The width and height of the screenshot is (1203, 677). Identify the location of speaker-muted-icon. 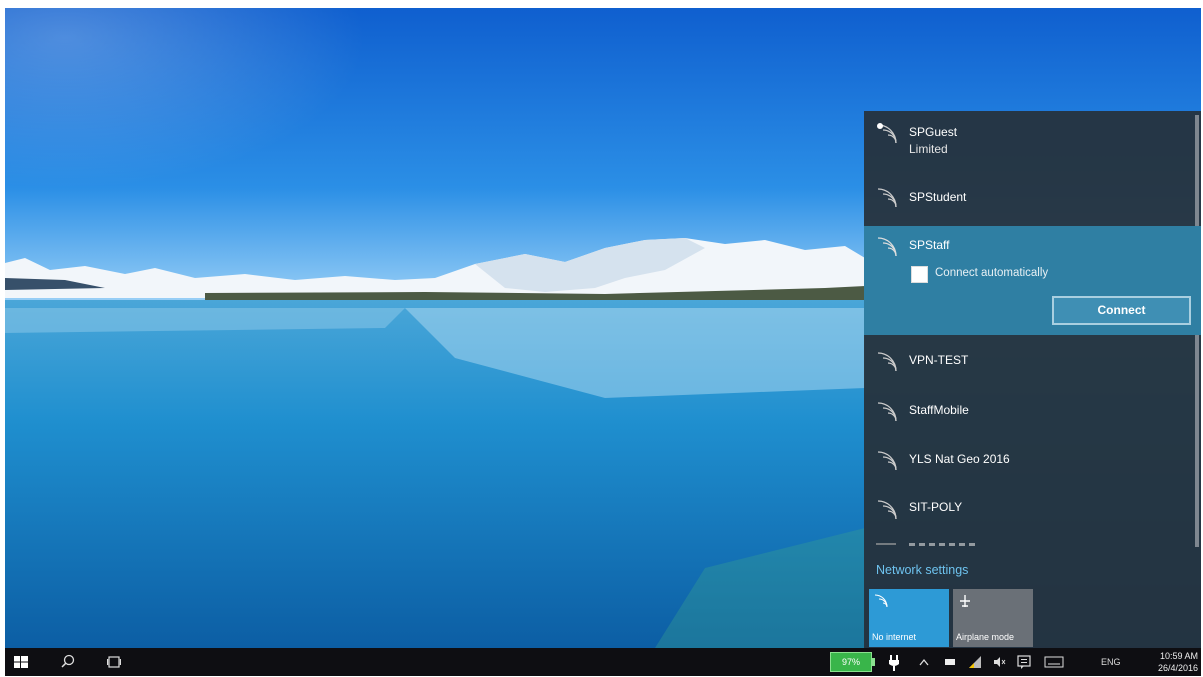
(999, 662).